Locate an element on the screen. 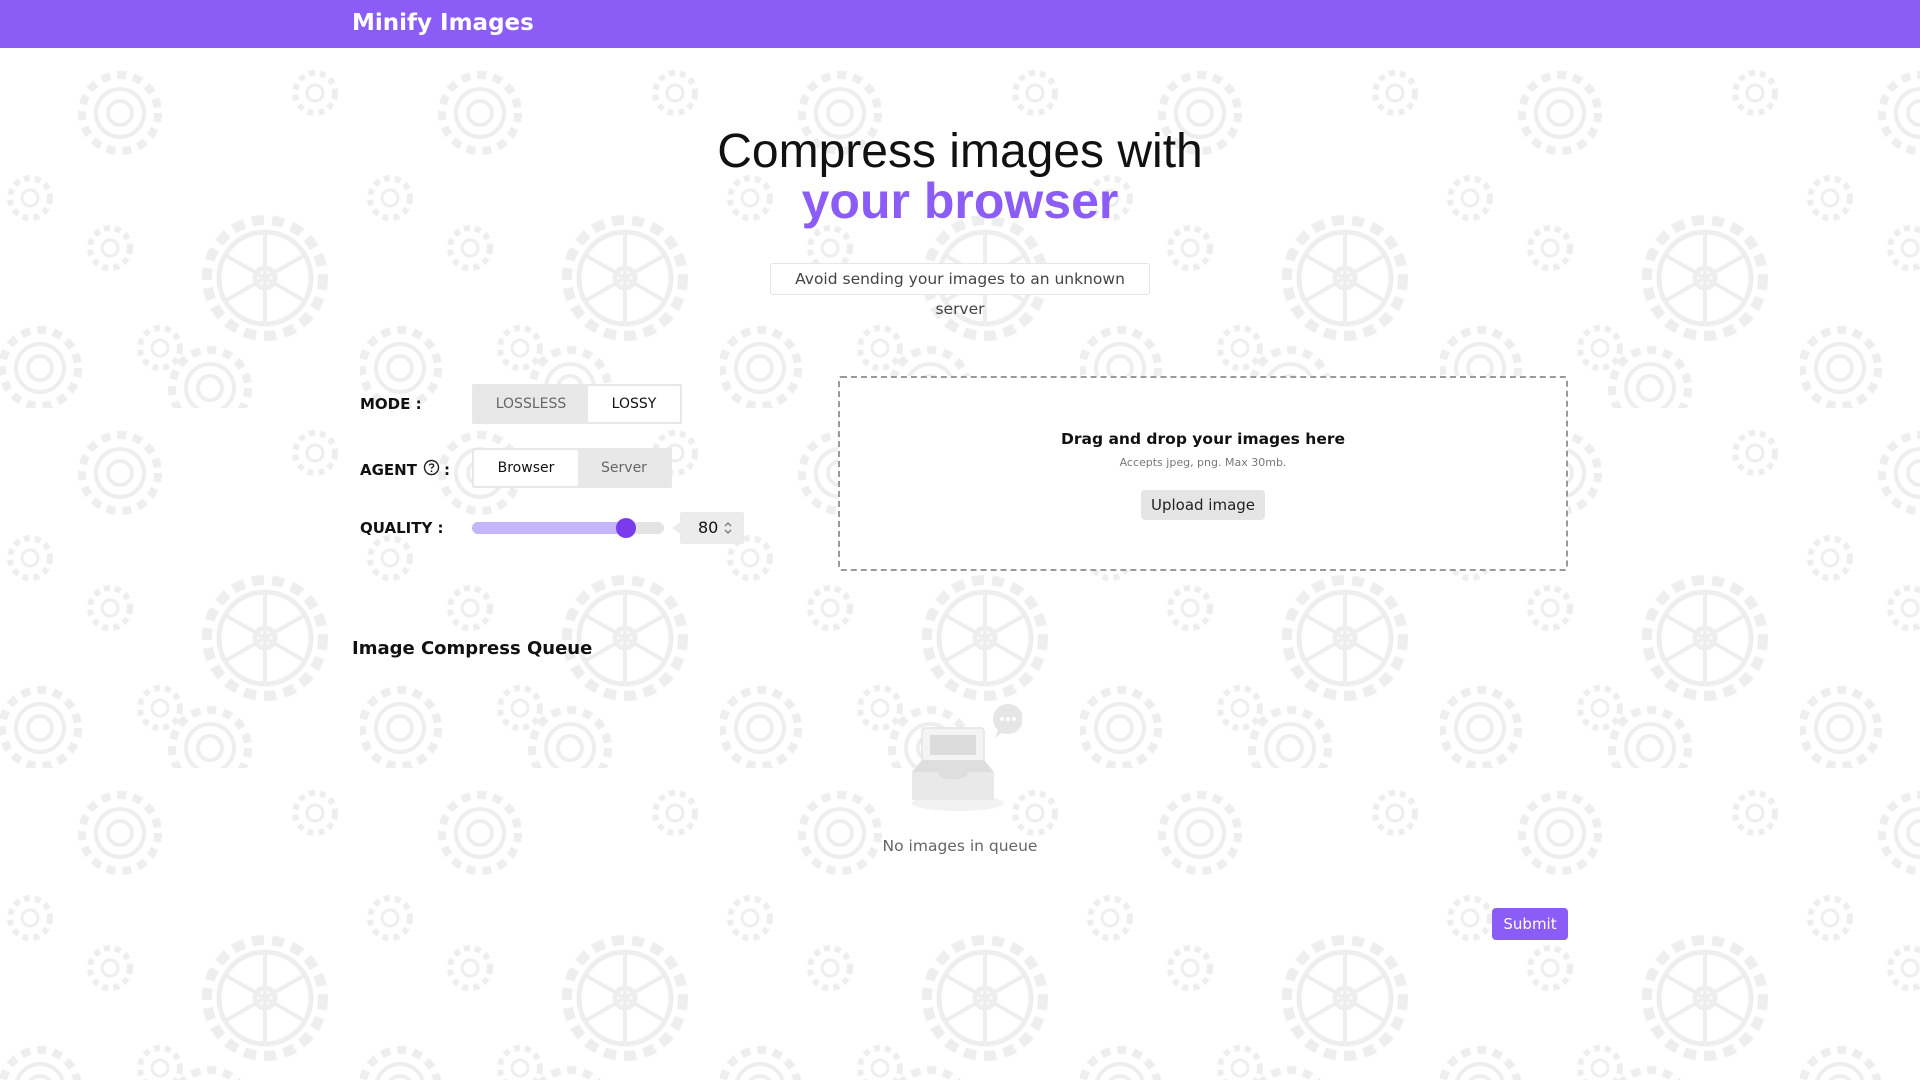  agent-label-group: AGENT: is located at coordinates (405, 470).